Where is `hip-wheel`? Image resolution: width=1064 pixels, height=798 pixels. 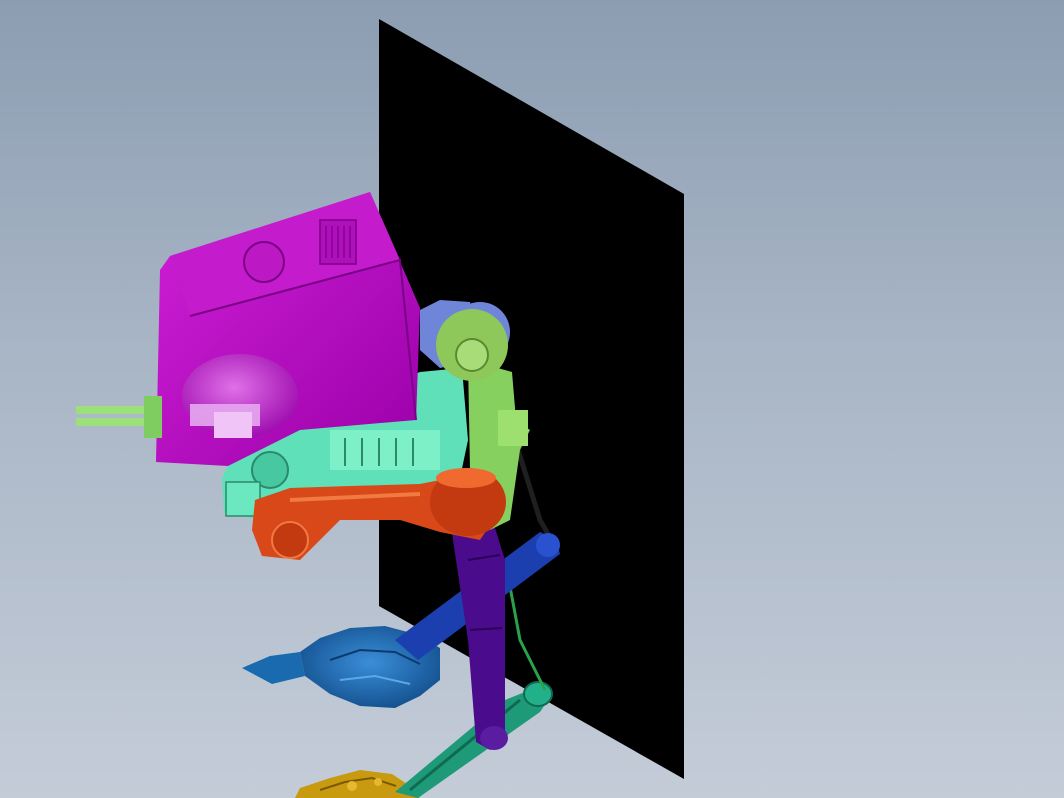 hip-wheel is located at coordinates (472, 345).